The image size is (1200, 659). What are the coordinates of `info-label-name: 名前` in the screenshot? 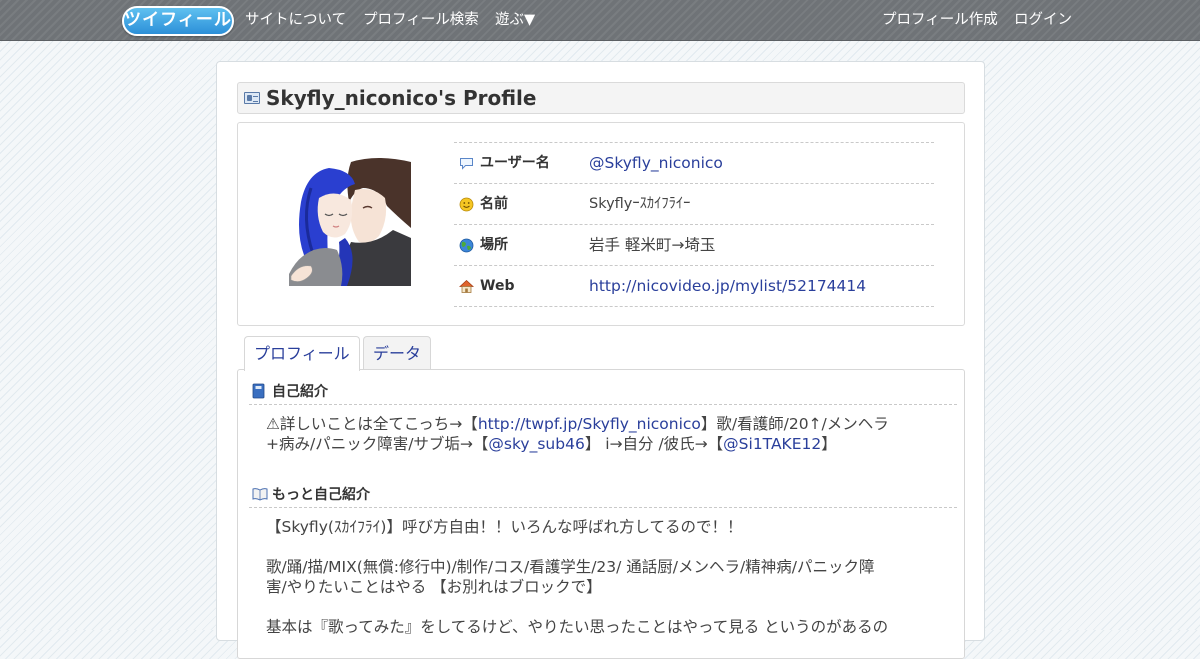 It's located at (494, 204).